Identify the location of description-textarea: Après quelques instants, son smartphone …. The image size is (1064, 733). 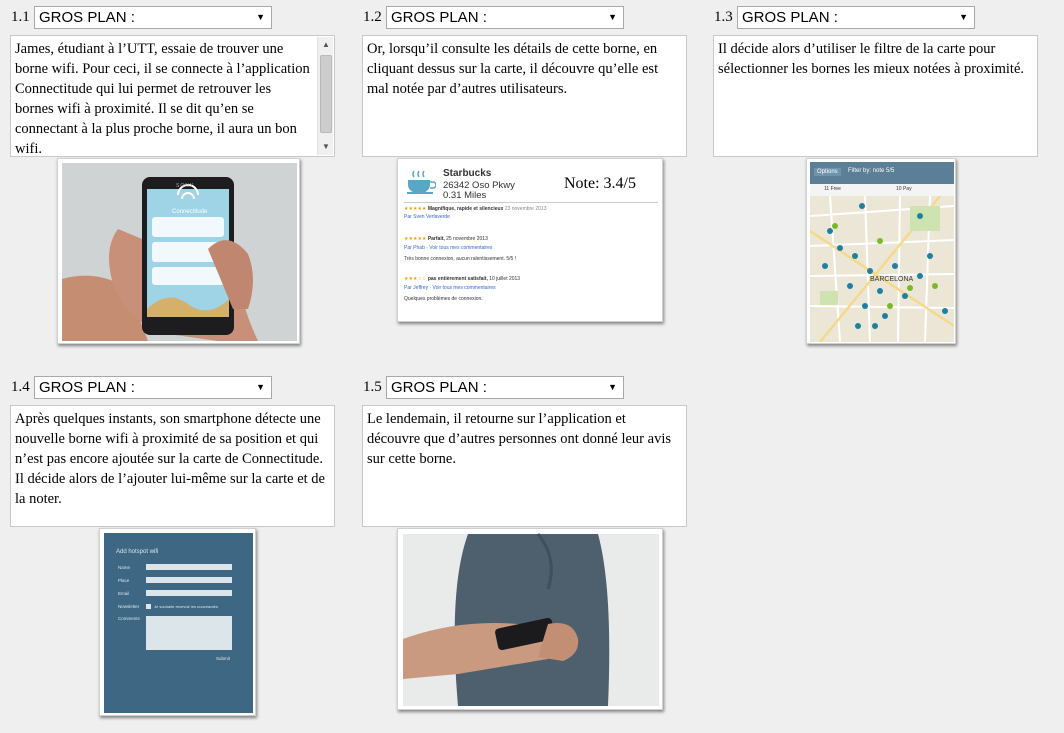
(172, 466).